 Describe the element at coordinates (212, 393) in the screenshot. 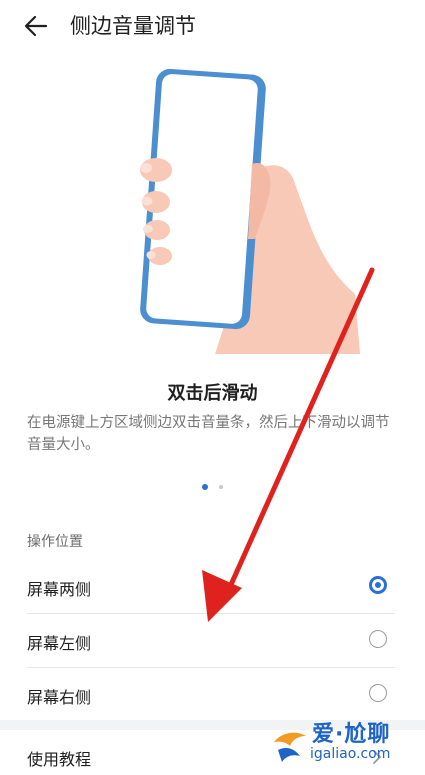

I see `feature-title: 双击后滑动` at that location.